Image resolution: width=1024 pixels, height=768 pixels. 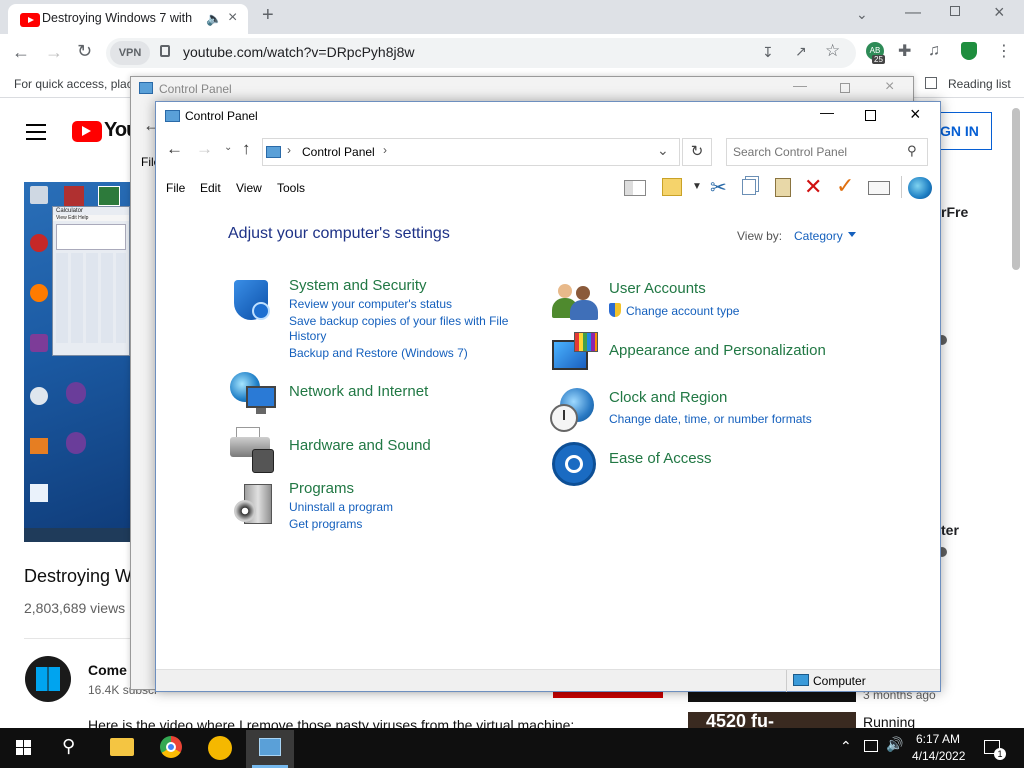 What do you see at coordinates (122, 747) in the screenshot?
I see `file-explorer-icon` at bounding box center [122, 747].